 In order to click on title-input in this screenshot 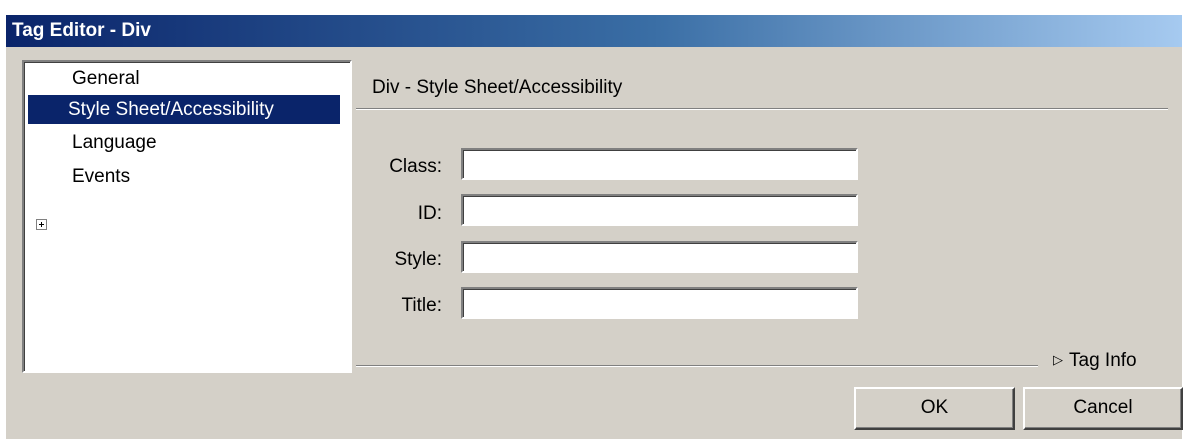, I will do `click(659, 303)`.